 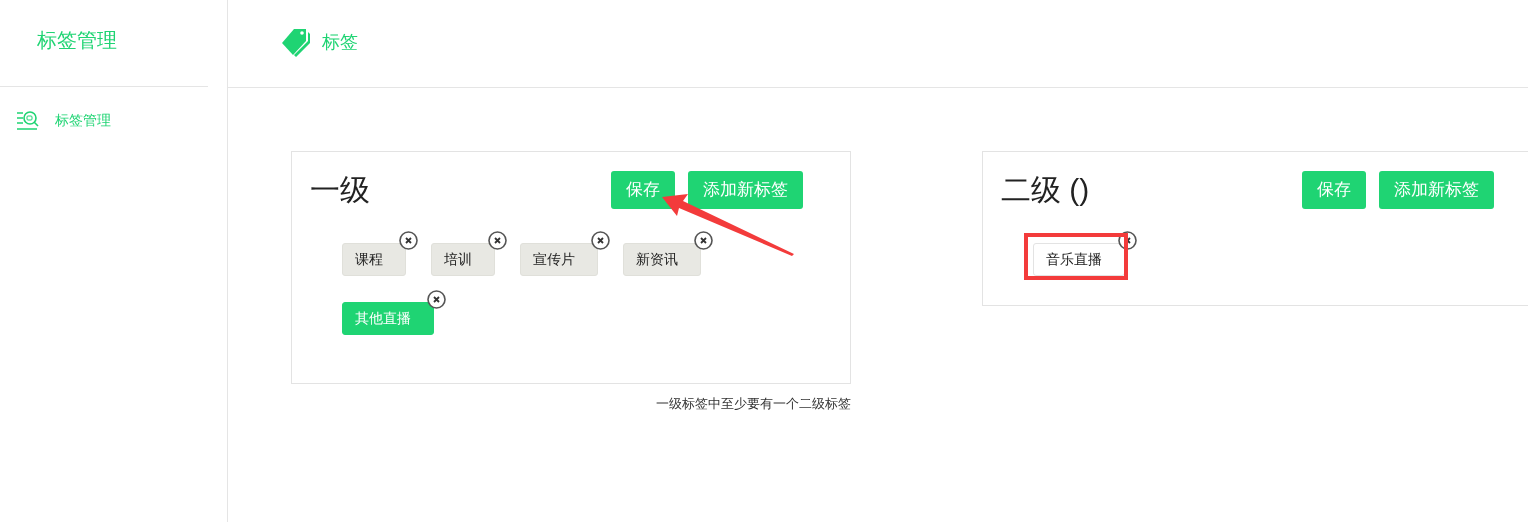 I want to click on hint-text: 一级标签中至少要有一个二级标签, so click(x=753, y=404).